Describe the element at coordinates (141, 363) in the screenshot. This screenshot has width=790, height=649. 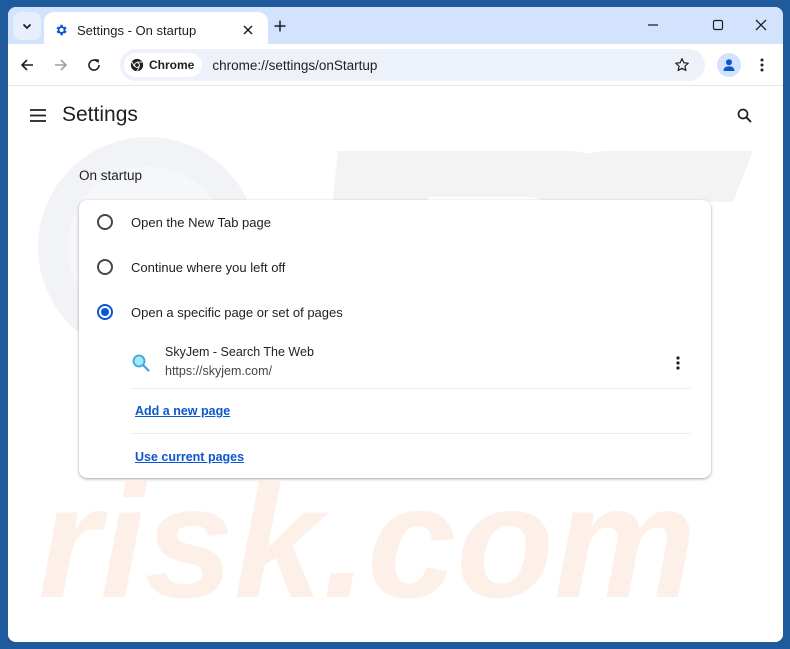
I see `search-magnifier-icon` at that location.